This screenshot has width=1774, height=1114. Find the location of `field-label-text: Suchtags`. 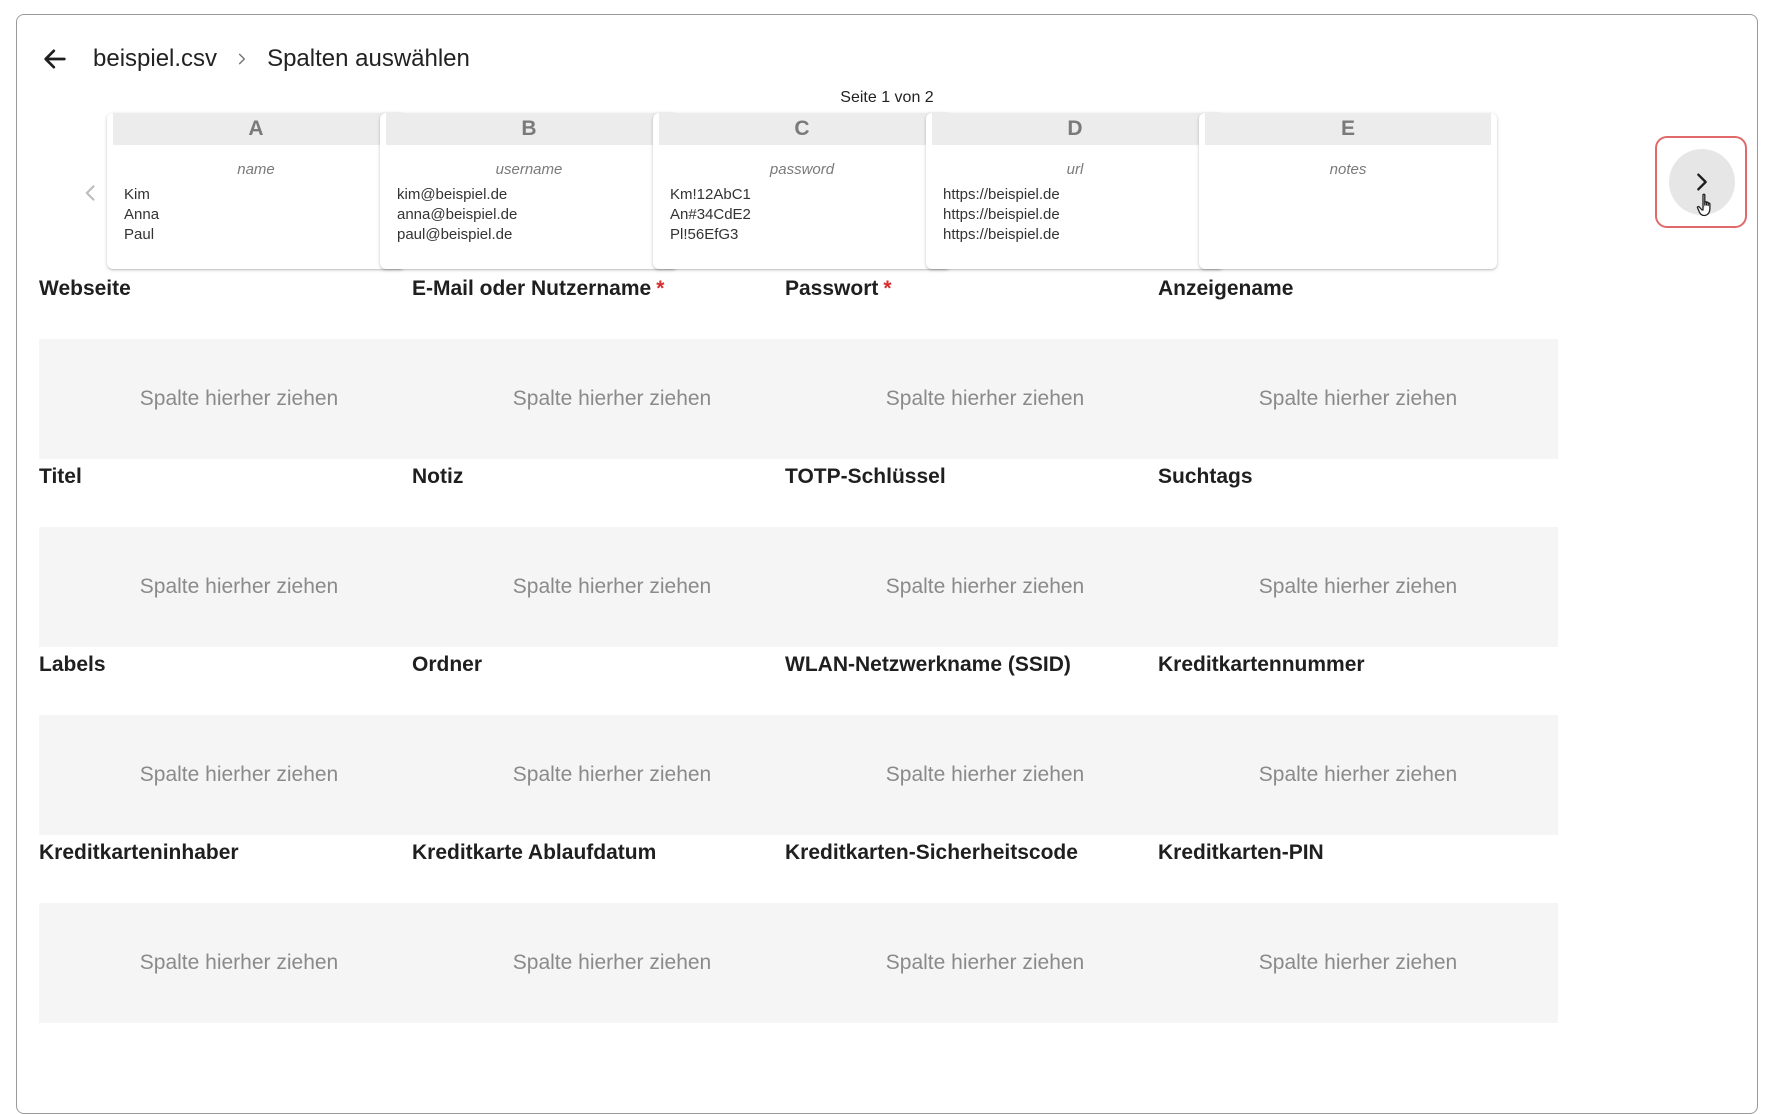

field-label-text: Suchtags is located at coordinates (1205, 476).